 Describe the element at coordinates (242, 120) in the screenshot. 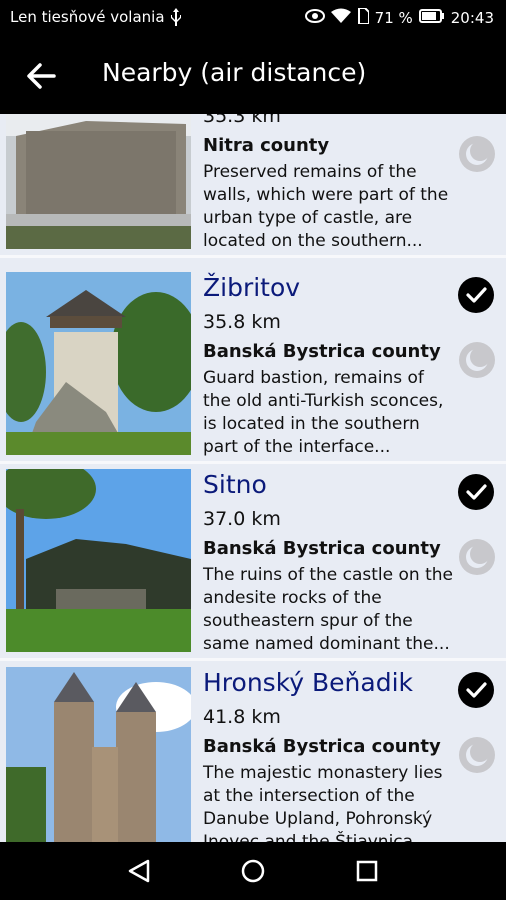

I see `place-distance: 35.3 km` at that location.